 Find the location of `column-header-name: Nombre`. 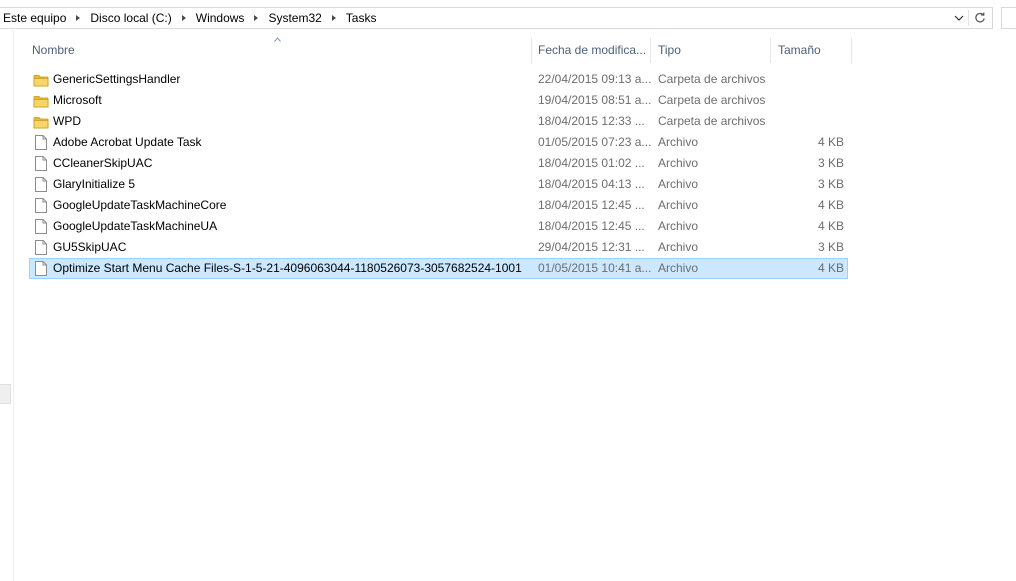

column-header-name: Nombre is located at coordinates (278, 50).